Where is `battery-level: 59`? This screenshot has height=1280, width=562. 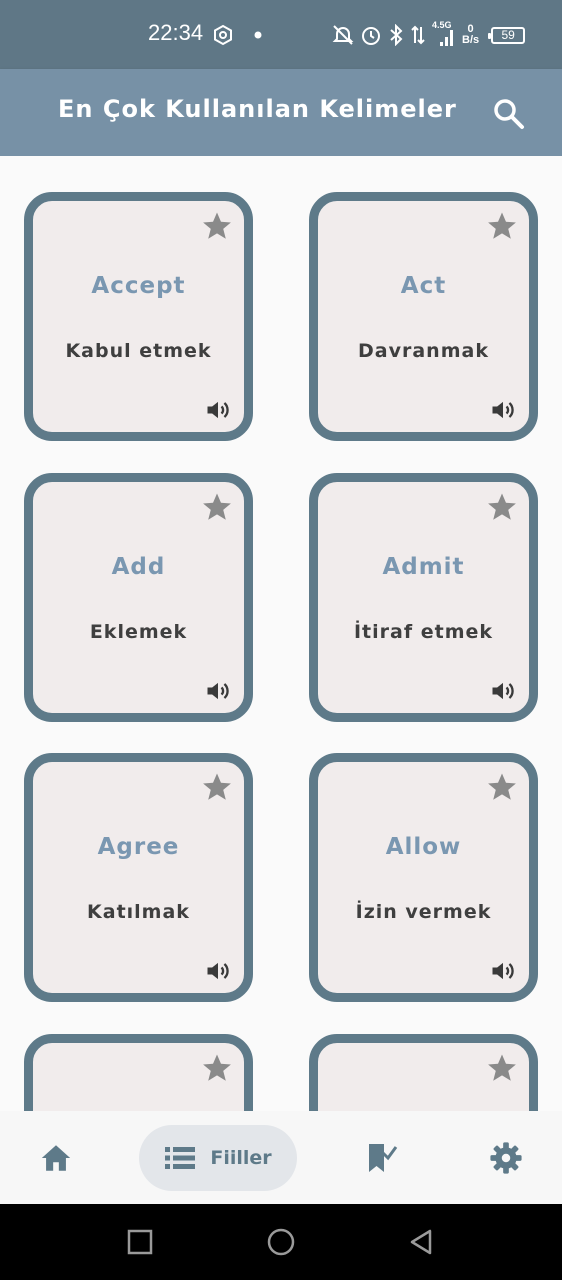
battery-level: 59 is located at coordinates (508, 35).